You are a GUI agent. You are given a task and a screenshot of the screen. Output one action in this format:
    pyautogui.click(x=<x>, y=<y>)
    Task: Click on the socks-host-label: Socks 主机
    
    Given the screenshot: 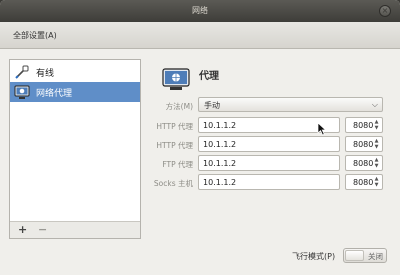 What is the action you would take?
    pyautogui.click(x=173, y=183)
    